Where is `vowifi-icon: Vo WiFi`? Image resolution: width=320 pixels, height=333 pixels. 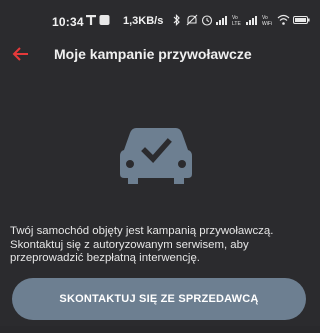 vowifi-icon: Vo WiFi is located at coordinates (267, 20).